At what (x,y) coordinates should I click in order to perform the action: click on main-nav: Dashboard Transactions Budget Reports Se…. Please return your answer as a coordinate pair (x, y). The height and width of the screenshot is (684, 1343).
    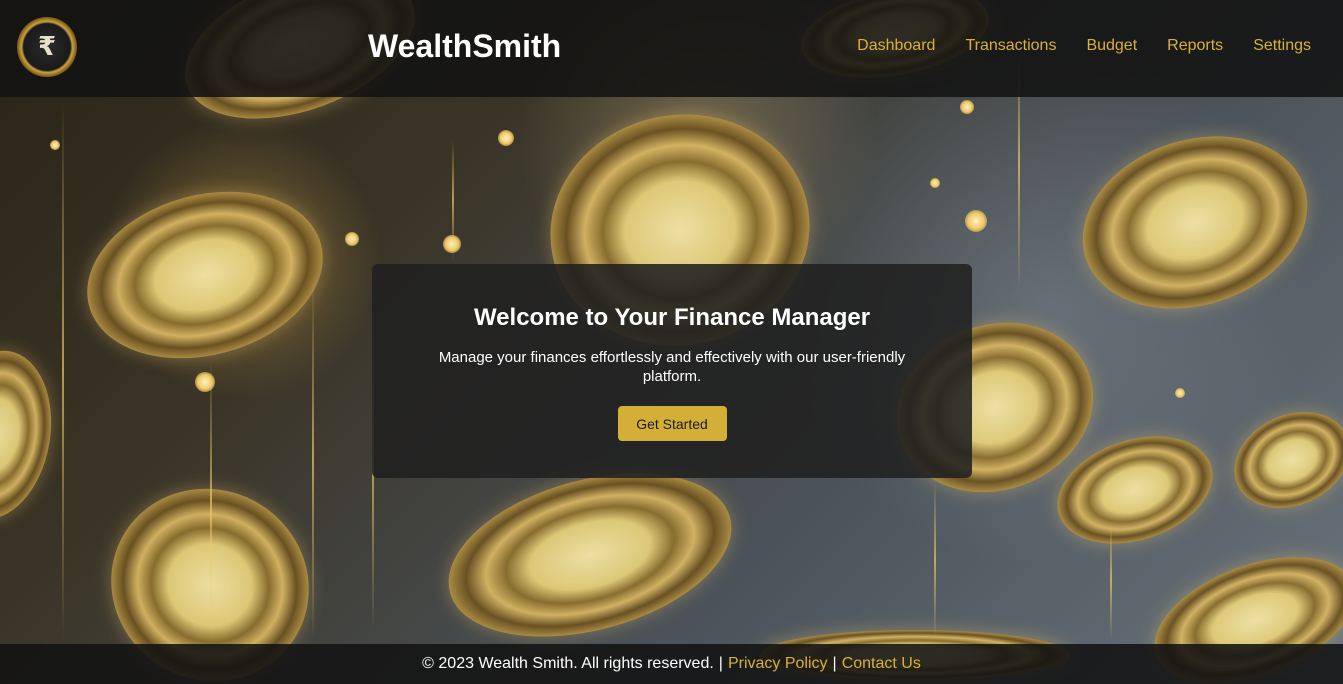
    Looking at the image, I should click on (1084, 46).